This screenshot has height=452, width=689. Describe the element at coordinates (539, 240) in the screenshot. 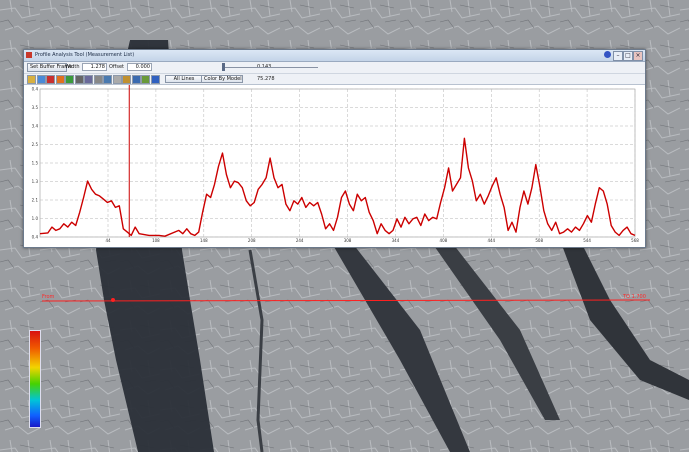

I see `x-tick-label: 508` at that location.